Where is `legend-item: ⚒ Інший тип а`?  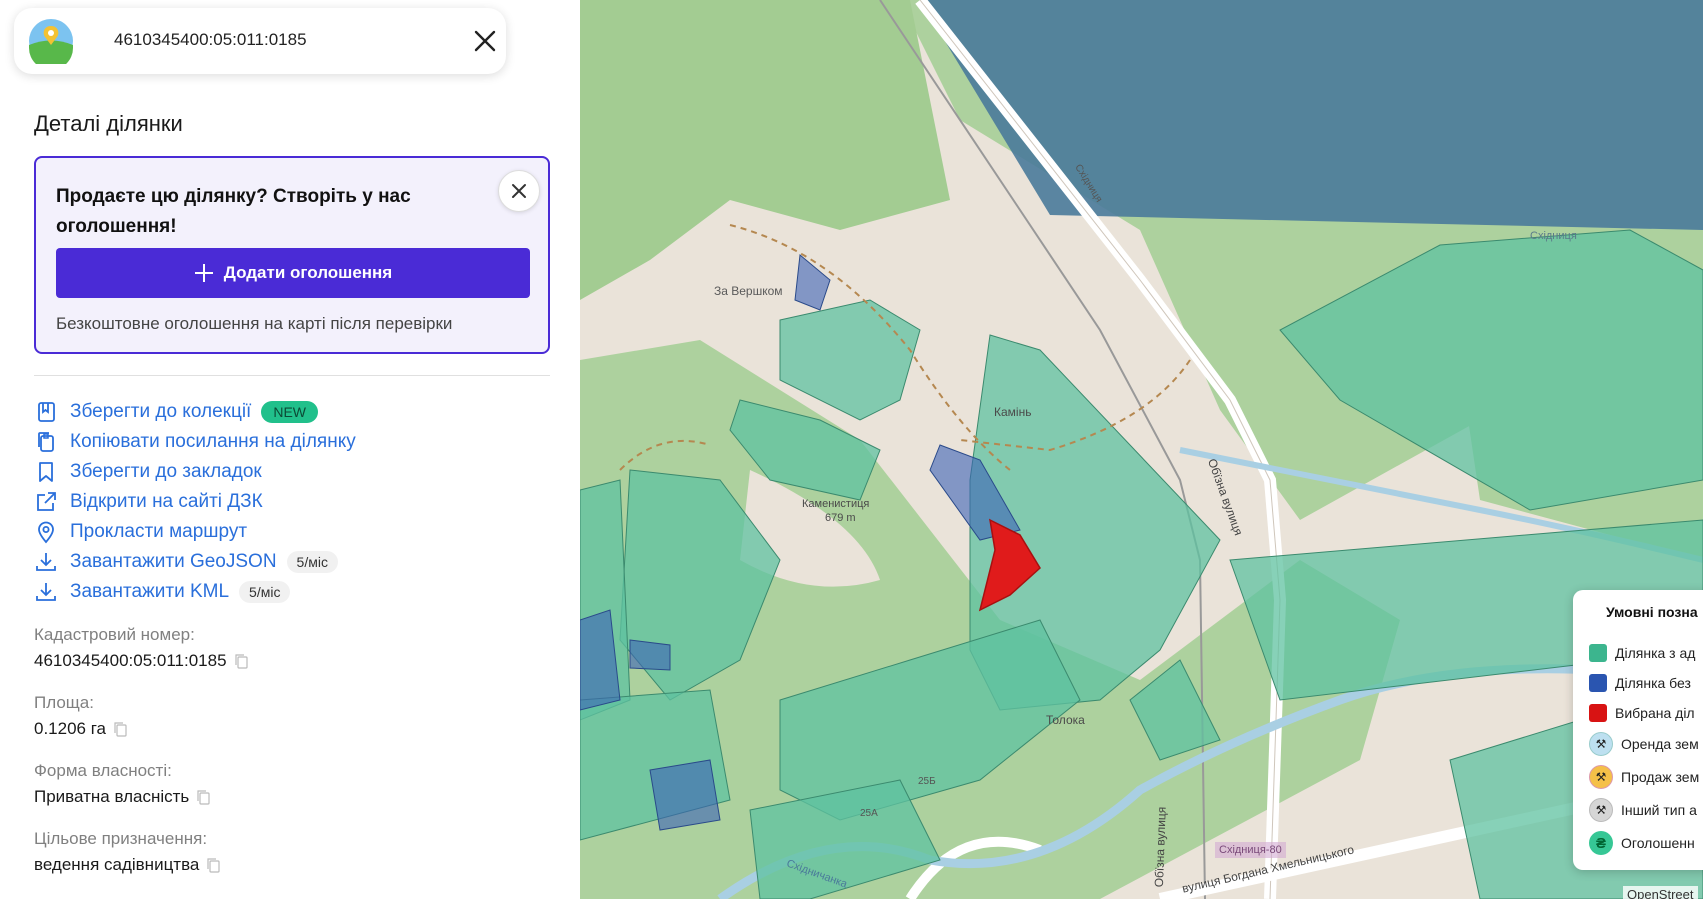
legend-item: ⚒ Інший тип а is located at coordinates (1643, 810).